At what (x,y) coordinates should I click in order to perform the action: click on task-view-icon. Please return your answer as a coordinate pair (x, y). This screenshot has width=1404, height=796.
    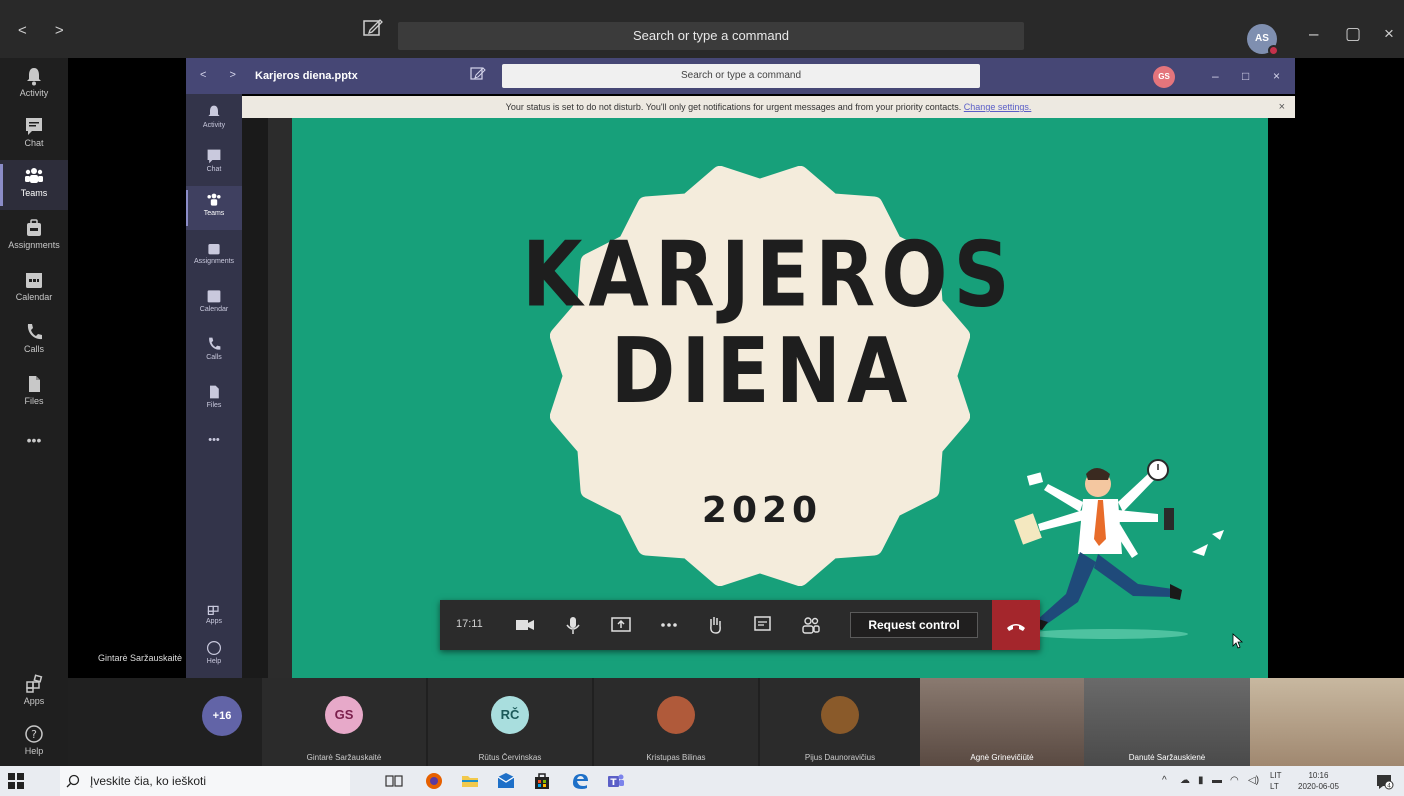
    Looking at the image, I should click on (394, 781).